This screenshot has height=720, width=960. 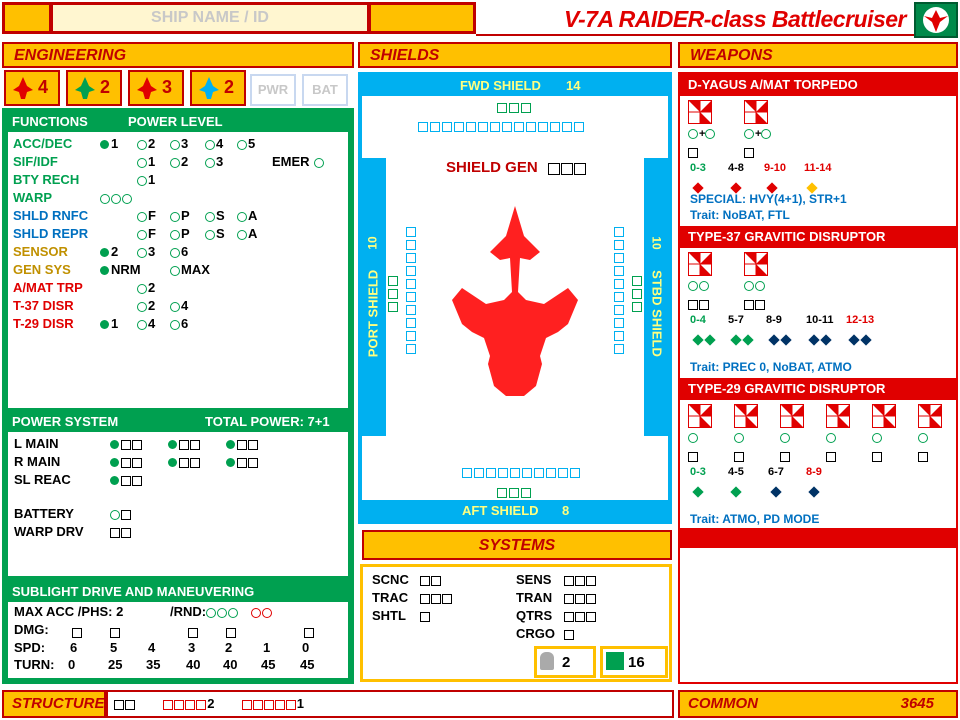 I want to click on port-shield-green-boxes, so click(x=395, y=295).